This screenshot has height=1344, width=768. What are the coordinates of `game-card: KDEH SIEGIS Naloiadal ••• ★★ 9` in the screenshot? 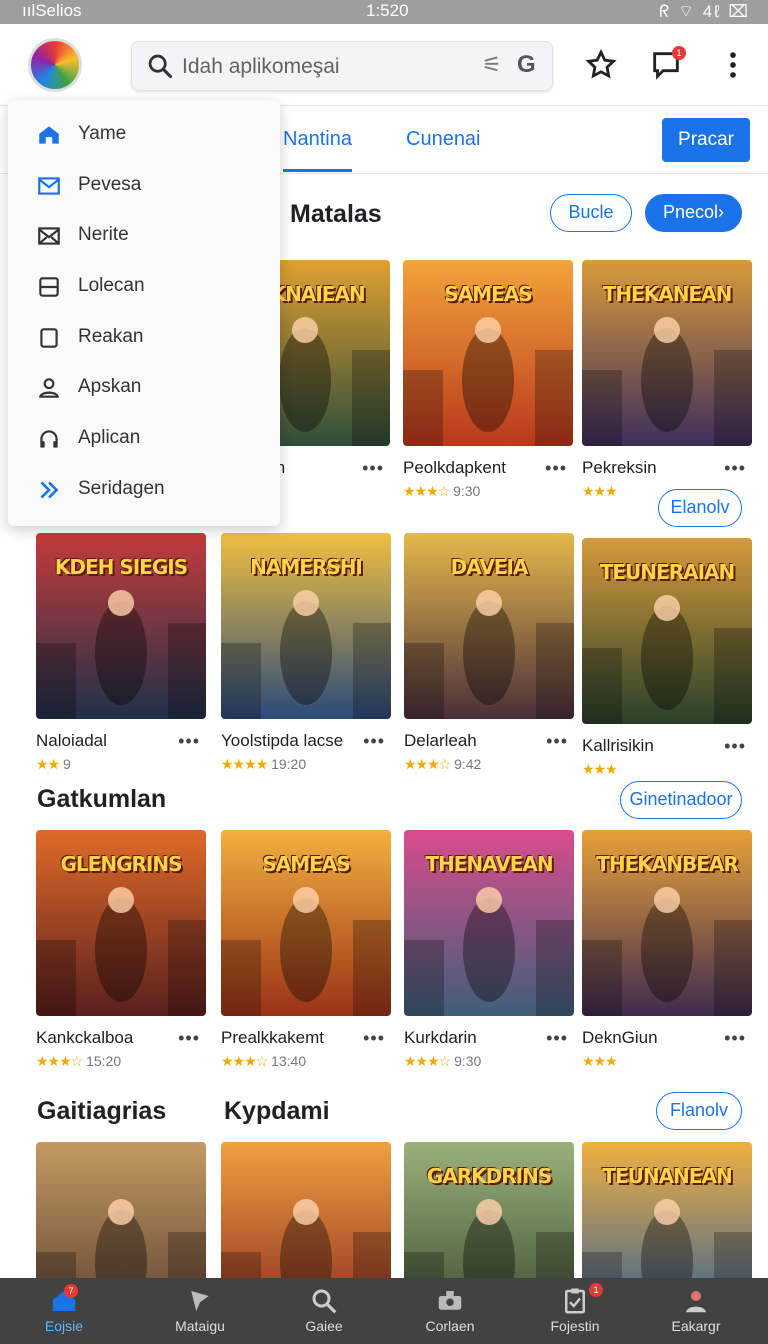 It's located at (121, 653).